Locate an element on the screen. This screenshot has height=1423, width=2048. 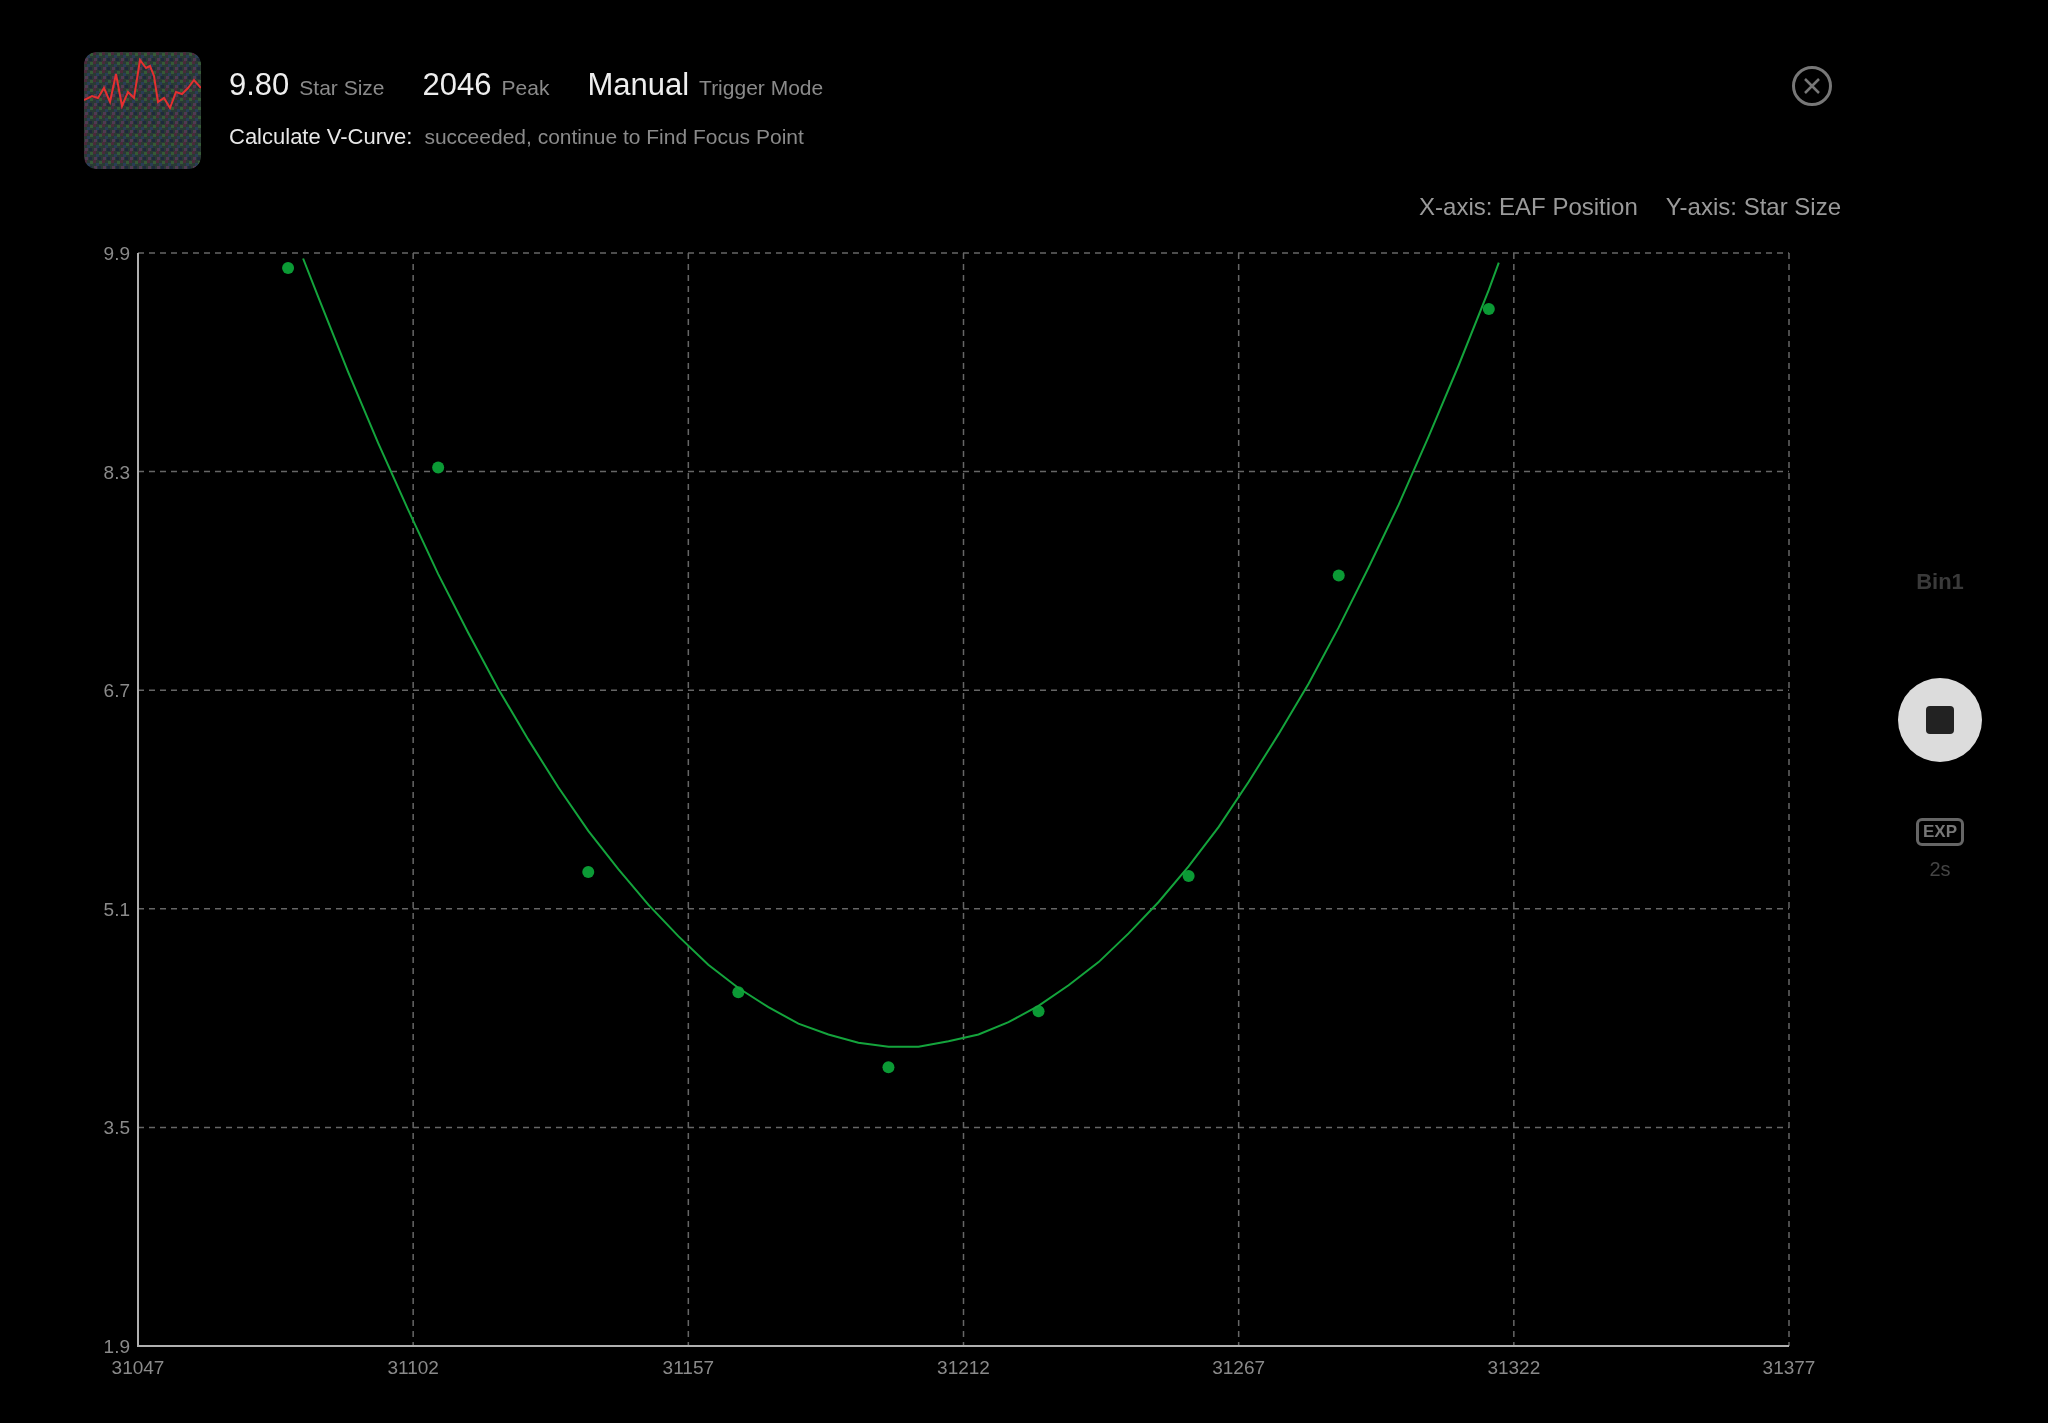
y-tick-label: 3.5 is located at coordinates (116, 1128).